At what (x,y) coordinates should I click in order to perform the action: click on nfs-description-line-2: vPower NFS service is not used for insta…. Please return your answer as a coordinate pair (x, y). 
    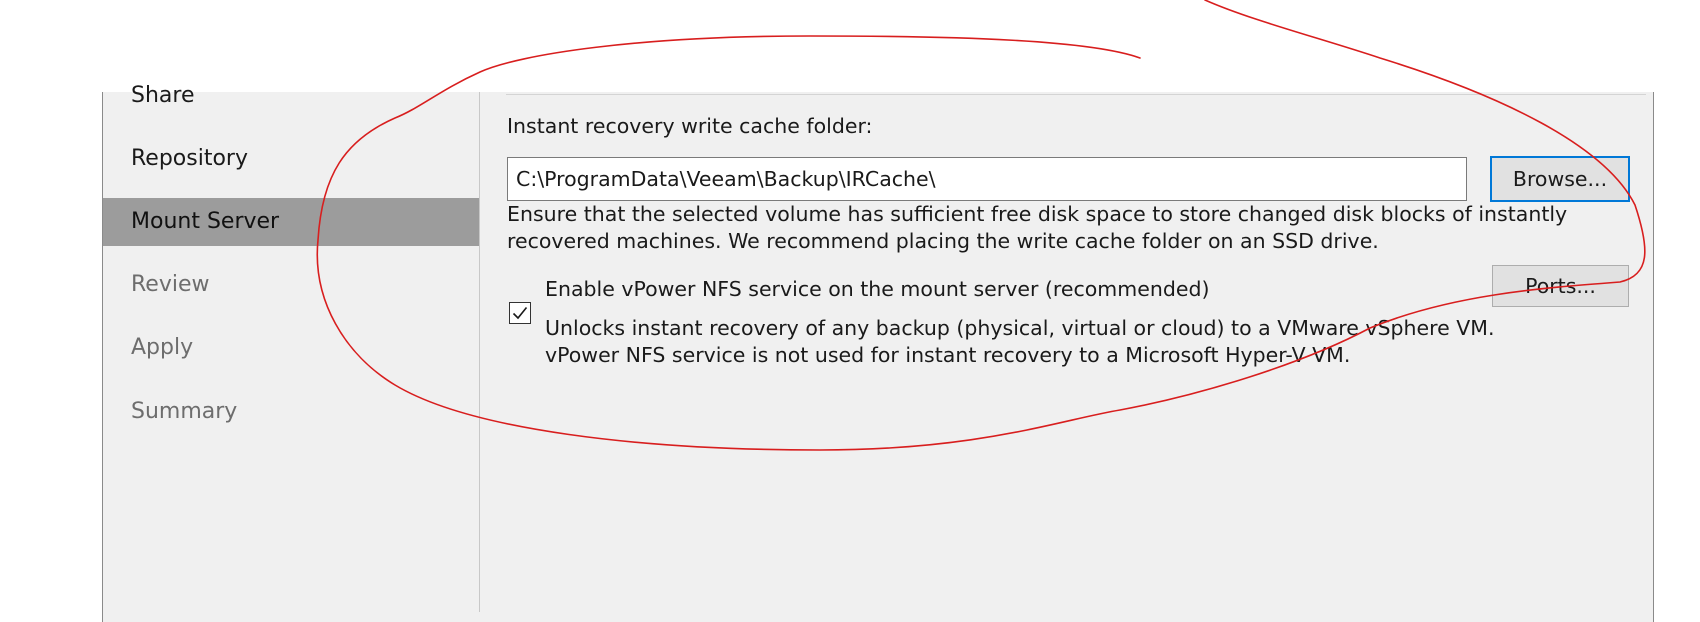
    Looking at the image, I should click on (948, 355).